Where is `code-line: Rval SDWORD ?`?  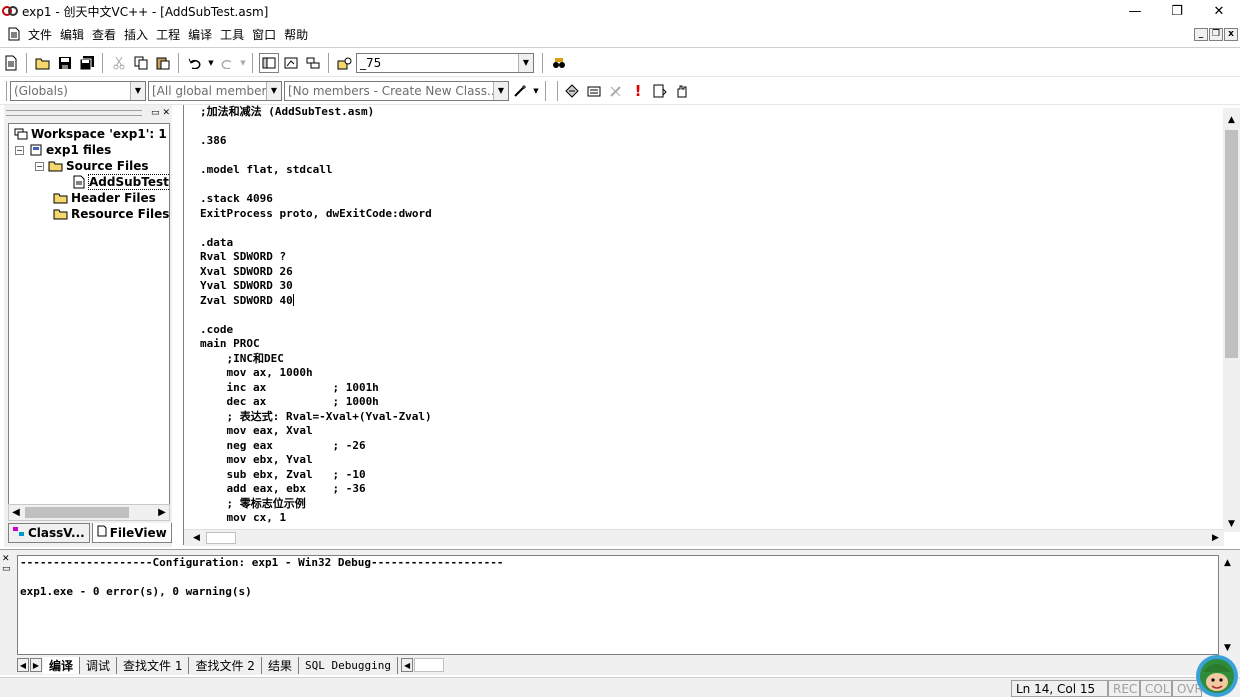 code-line: Rval SDWORD ? is located at coordinates (710, 257).